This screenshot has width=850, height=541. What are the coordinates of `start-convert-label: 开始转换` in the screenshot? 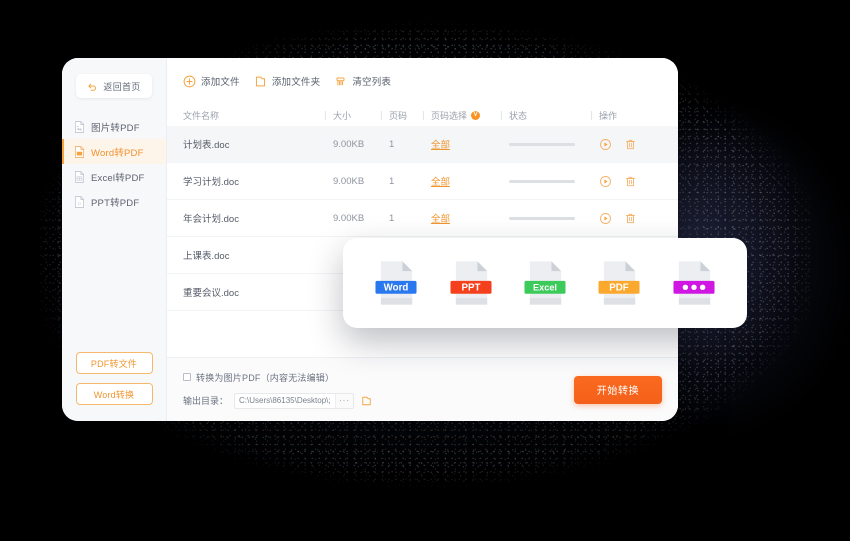 It's located at (618, 391).